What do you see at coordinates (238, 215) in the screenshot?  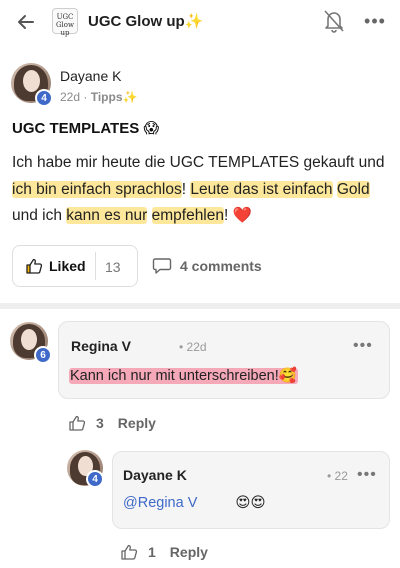 I see `body-text: ! ❤️` at bounding box center [238, 215].